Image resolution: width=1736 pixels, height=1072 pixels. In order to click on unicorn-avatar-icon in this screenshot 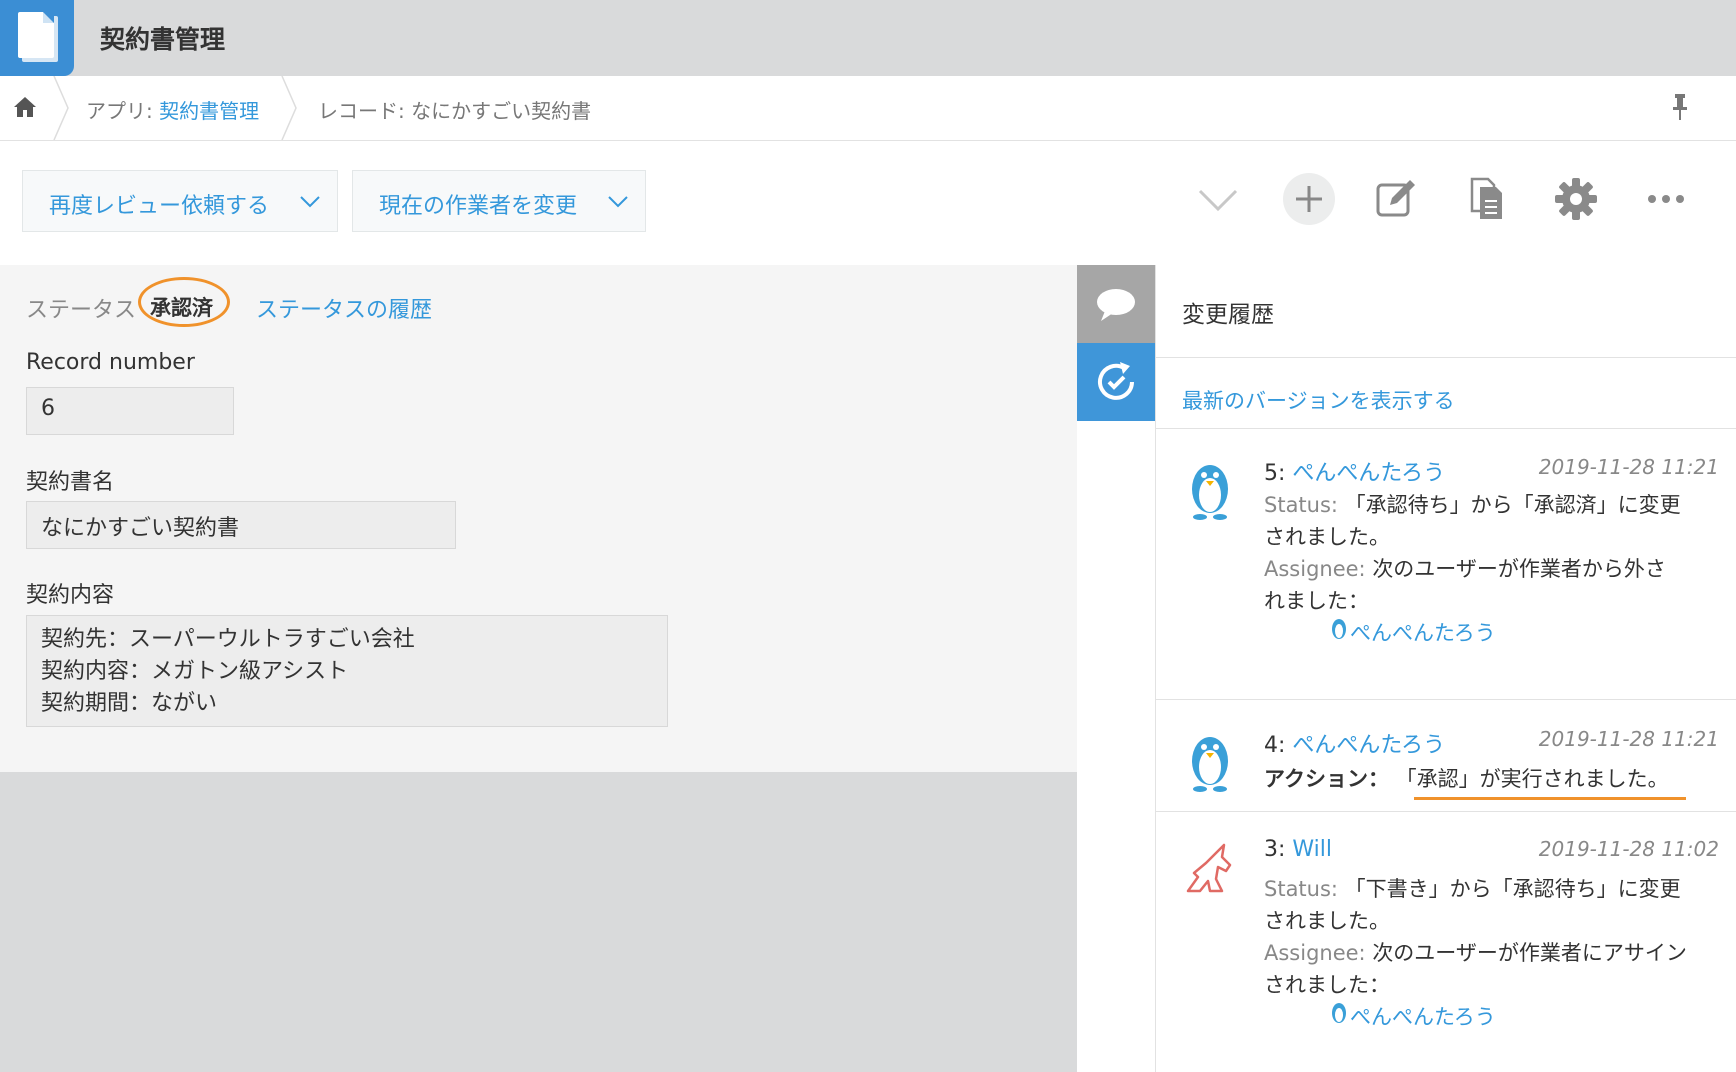, I will do `click(1209, 868)`.